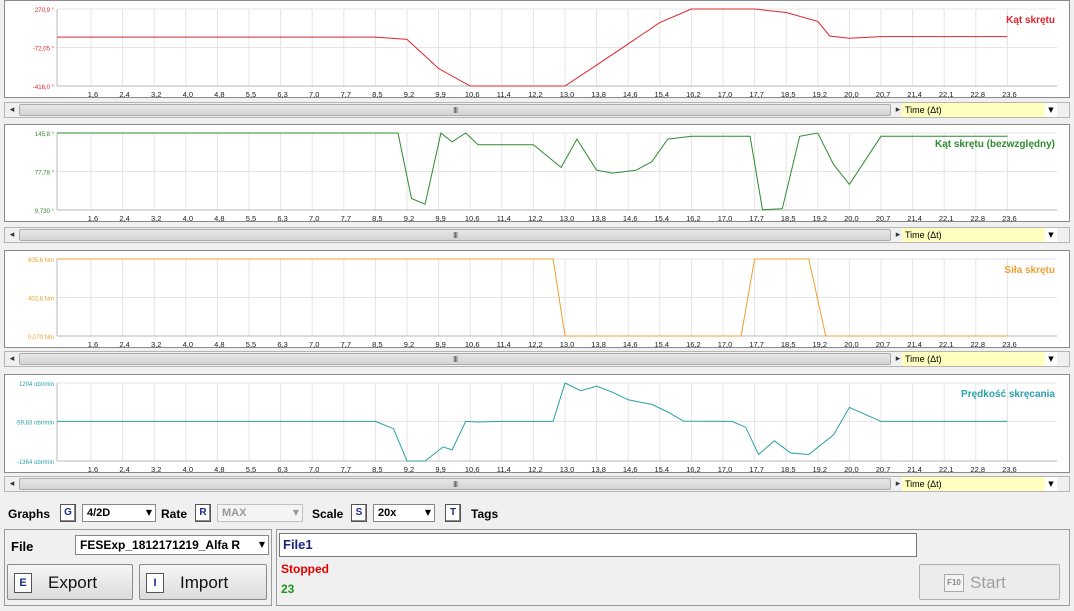 This screenshot has height=611, width=1074. Describe the element at coordinates (1009, 469) in the screenshot. I see `x-tick-label: 23,6` at that location.